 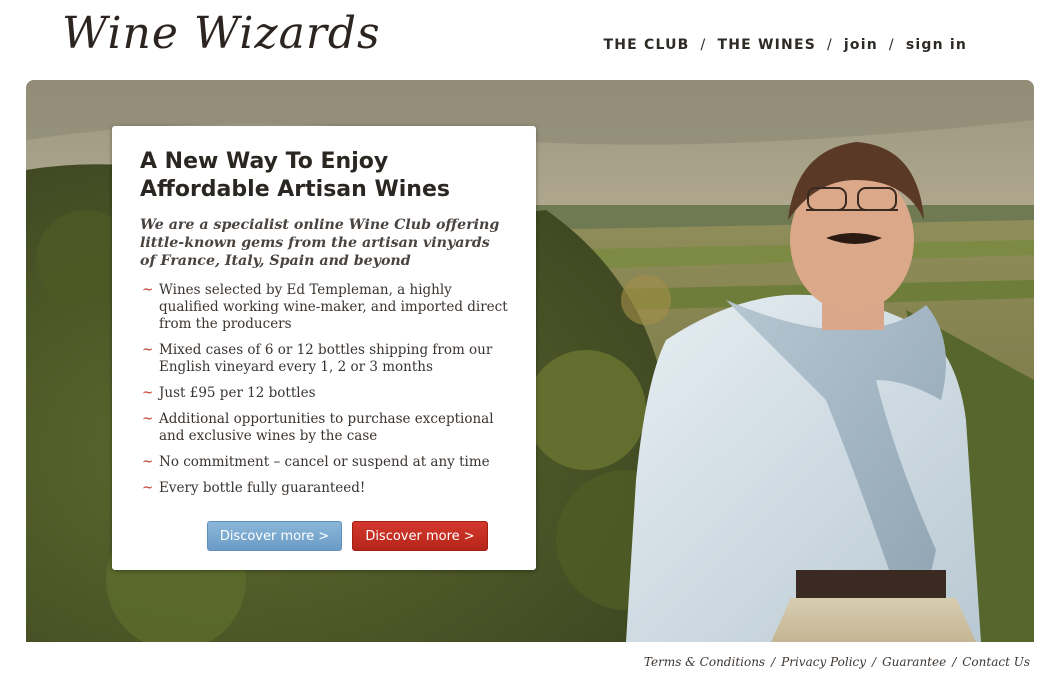 I want to click on top-navigation: THE CLUB / THE WINES / join / sign in, so click(x=786, y=45).